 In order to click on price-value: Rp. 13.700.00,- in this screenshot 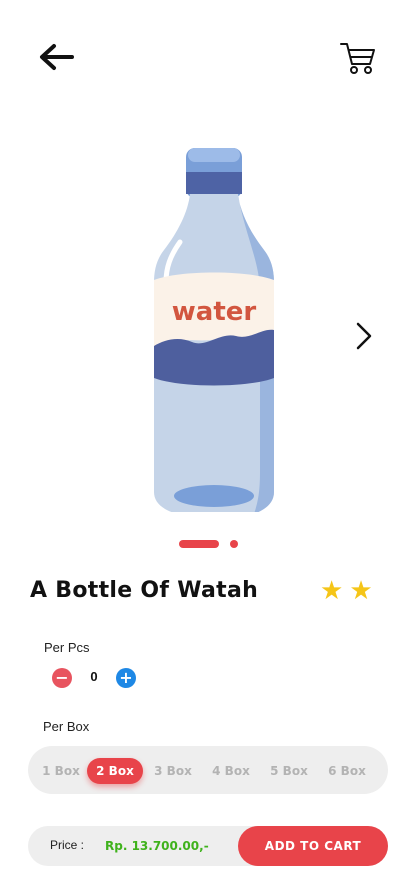, I will do `click(157, 846)`.